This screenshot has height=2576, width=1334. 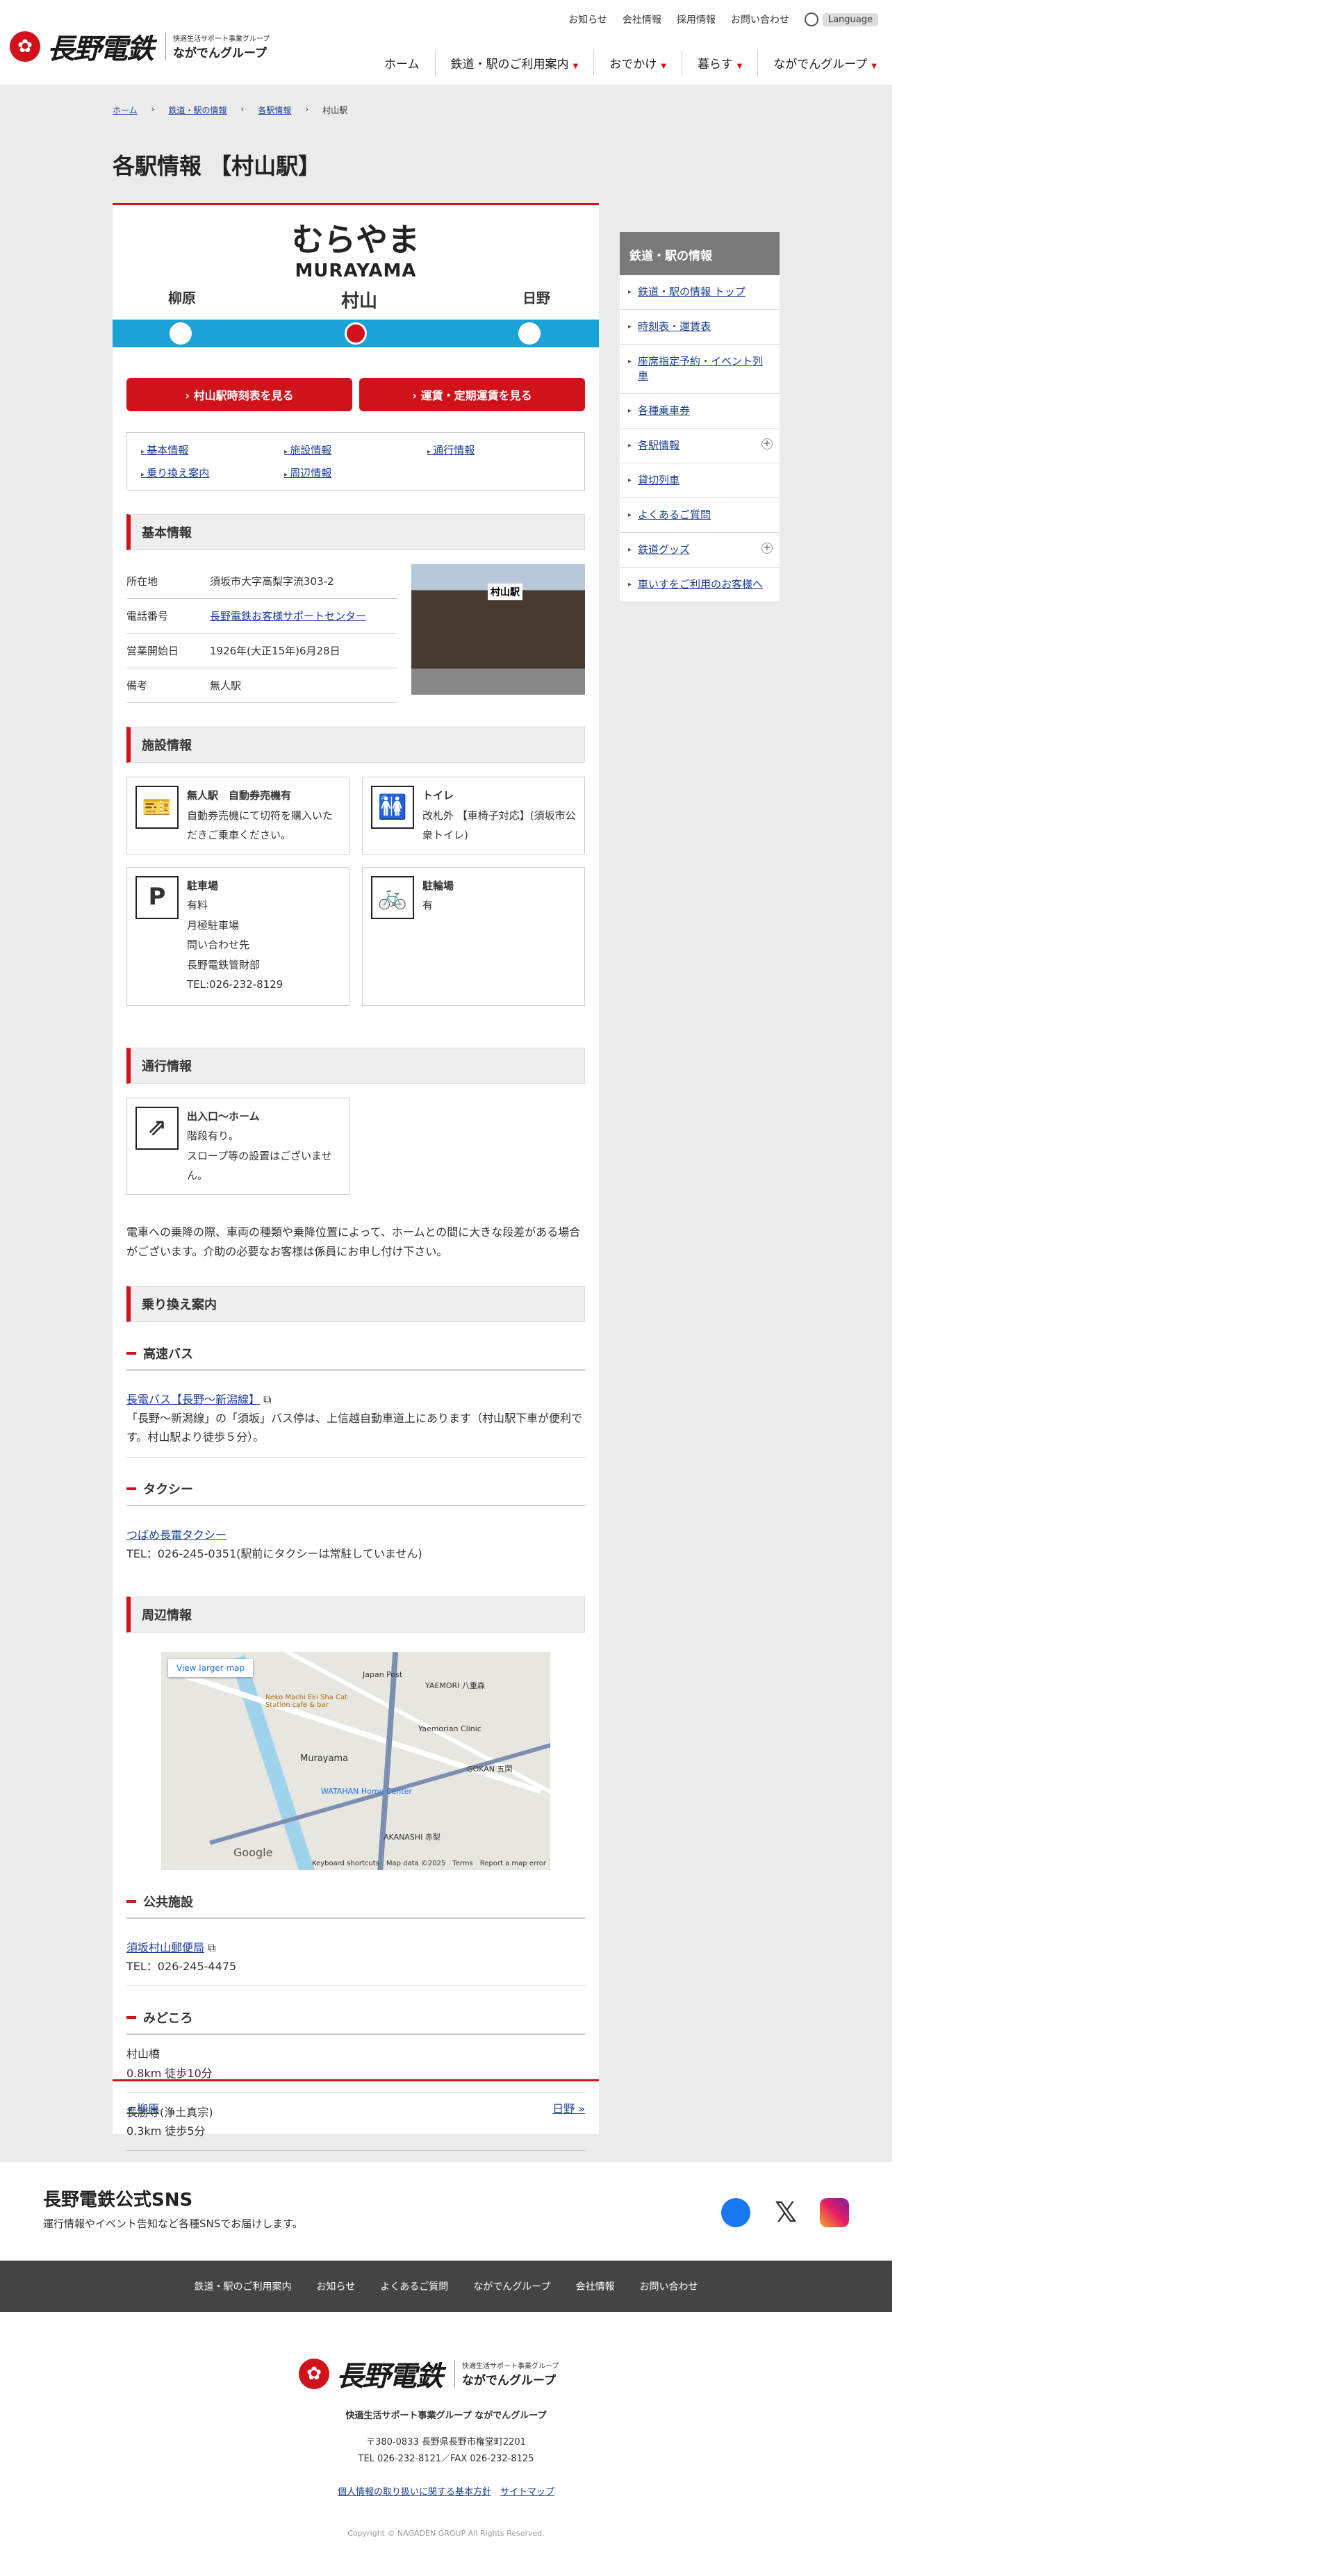 I want to click on util-contact-link: お問い合わせ, so click(x=760, y=20).